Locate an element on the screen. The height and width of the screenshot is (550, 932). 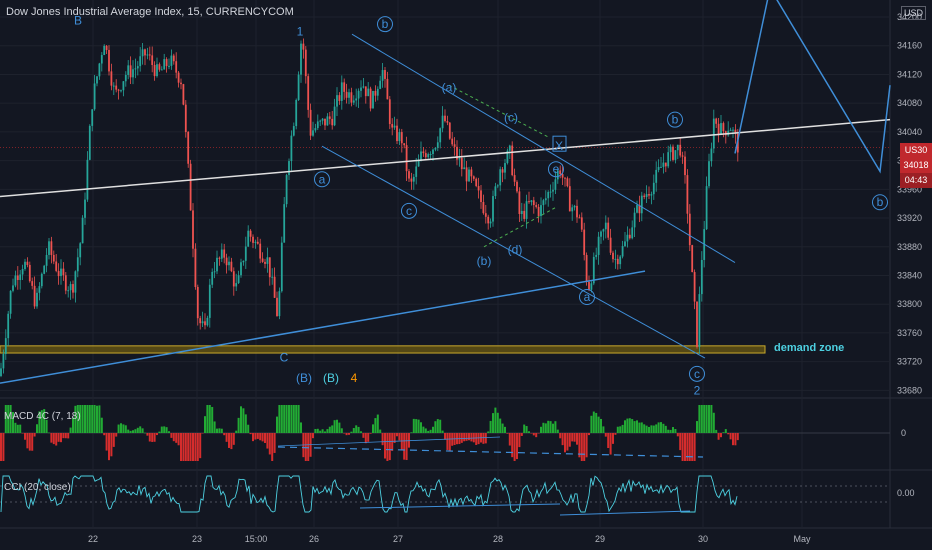
last-price-tag: US30 is located at coordinates (916, 150).